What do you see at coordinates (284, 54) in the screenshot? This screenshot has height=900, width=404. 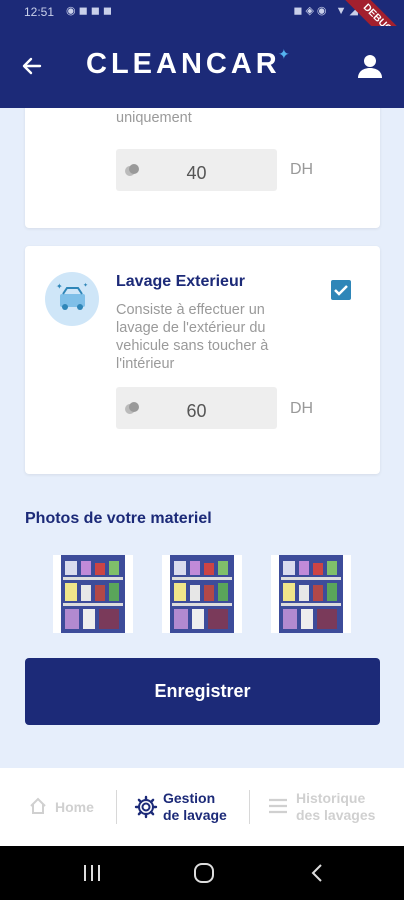 I see `logo-sparkle-icon: ✦` at bounding box center [284, 54].